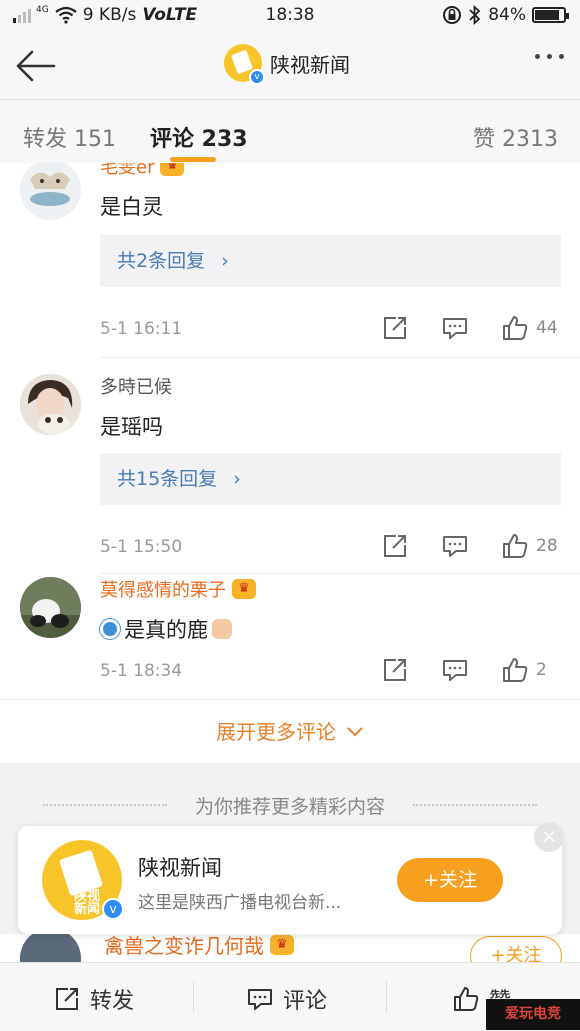  What do you see at coordinates (94, 999) in the screenshot?
I see `repost-button: 转发` at bounding box center [94, 999].